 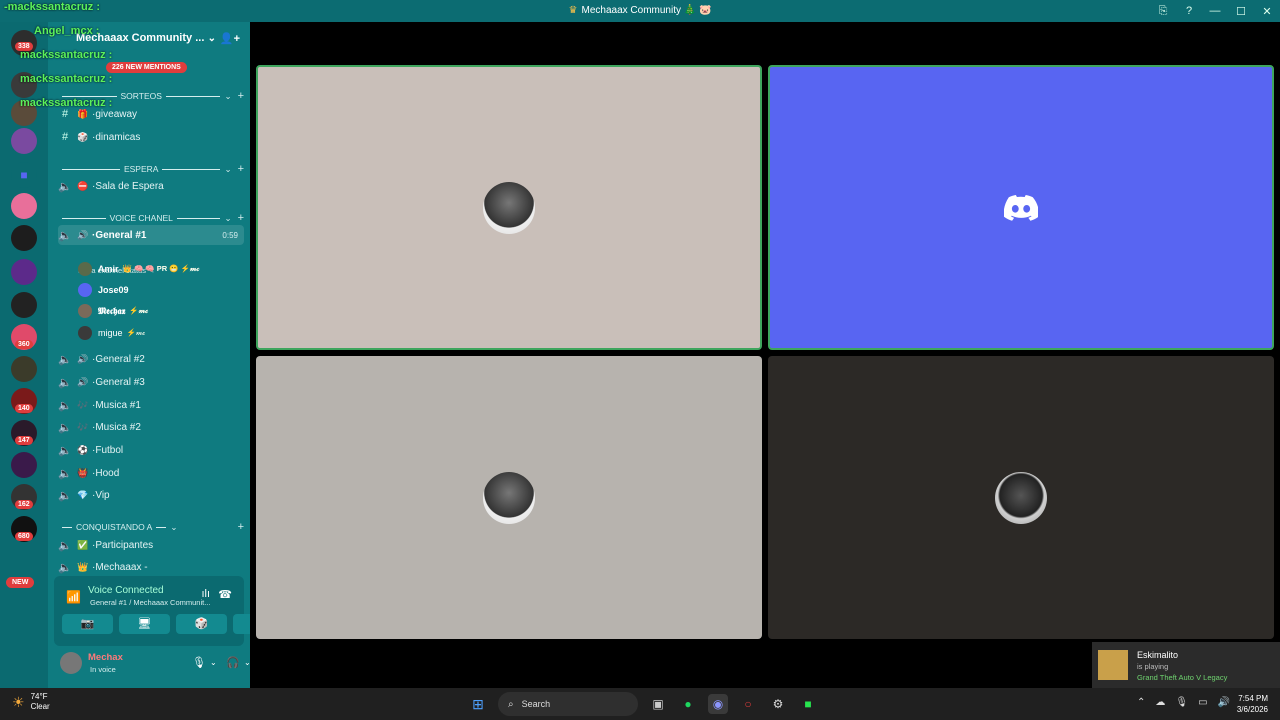 I want to click on voice-member: Amir 👑 🧠 🧠 PR 😬 ⚡𝓂𝒸, so click(x=138, y=269).